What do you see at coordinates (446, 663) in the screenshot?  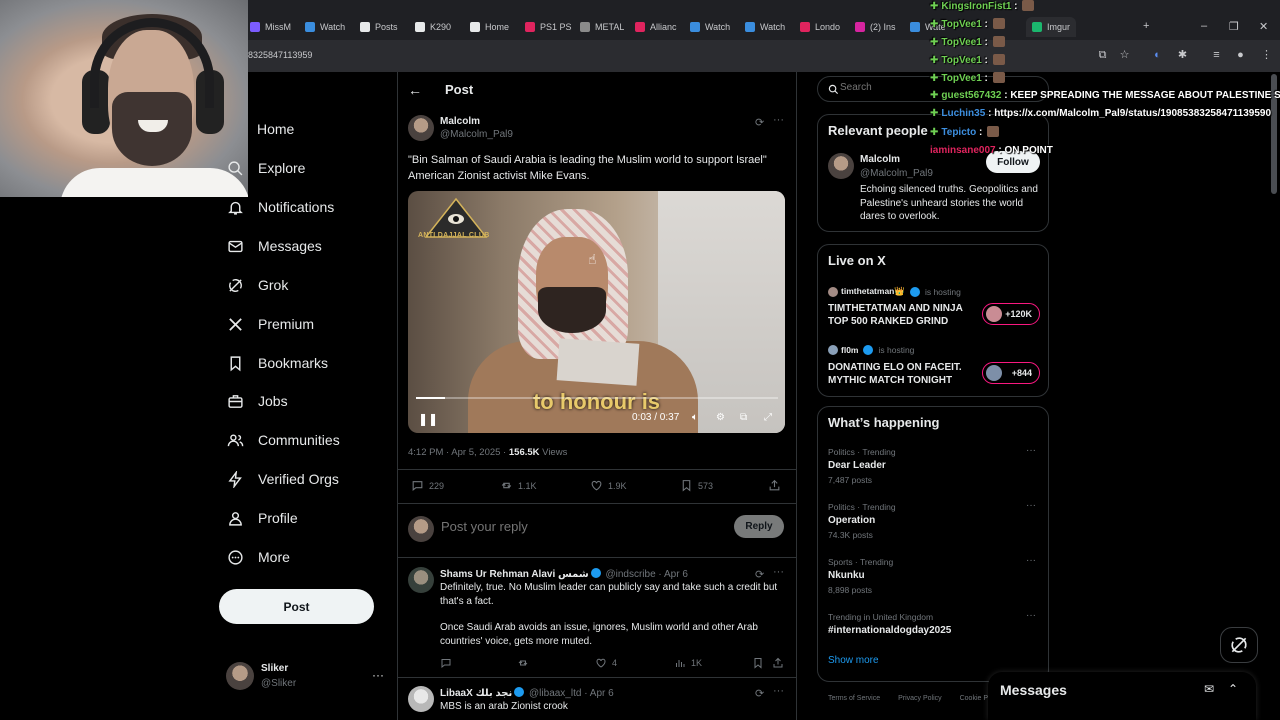 I see `reply-action` at bounding box center [446, 663].